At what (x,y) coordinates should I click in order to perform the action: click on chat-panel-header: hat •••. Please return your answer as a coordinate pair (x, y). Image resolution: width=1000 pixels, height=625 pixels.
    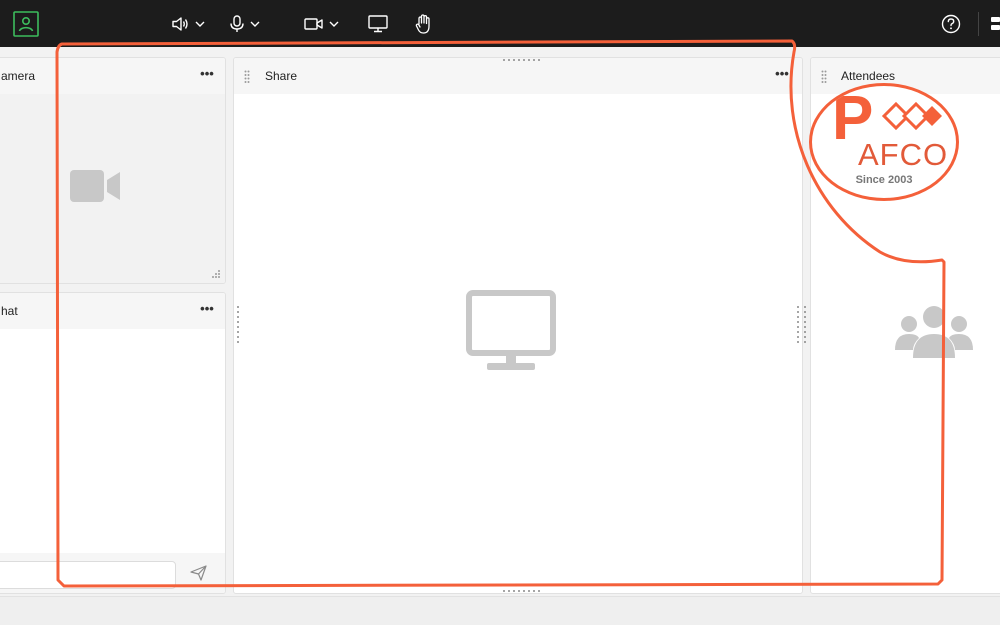
    Looking at the image, I should click on (112, 311).